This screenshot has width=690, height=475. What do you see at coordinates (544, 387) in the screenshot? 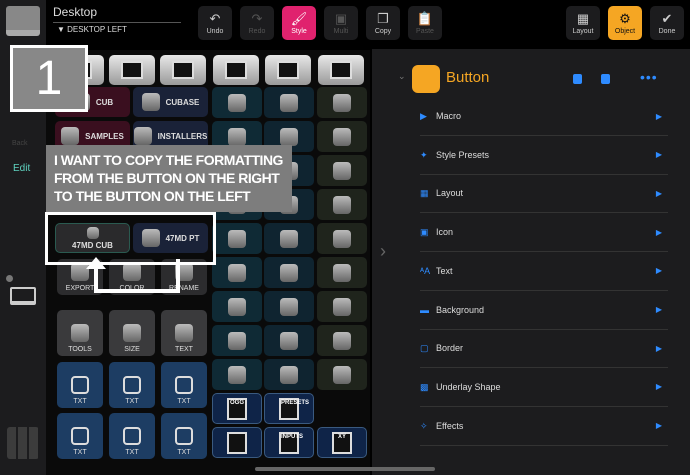
I see `panel-item-underlay-shape: ▩ Underlay Shape ▶` at bounding box center [544, 387].